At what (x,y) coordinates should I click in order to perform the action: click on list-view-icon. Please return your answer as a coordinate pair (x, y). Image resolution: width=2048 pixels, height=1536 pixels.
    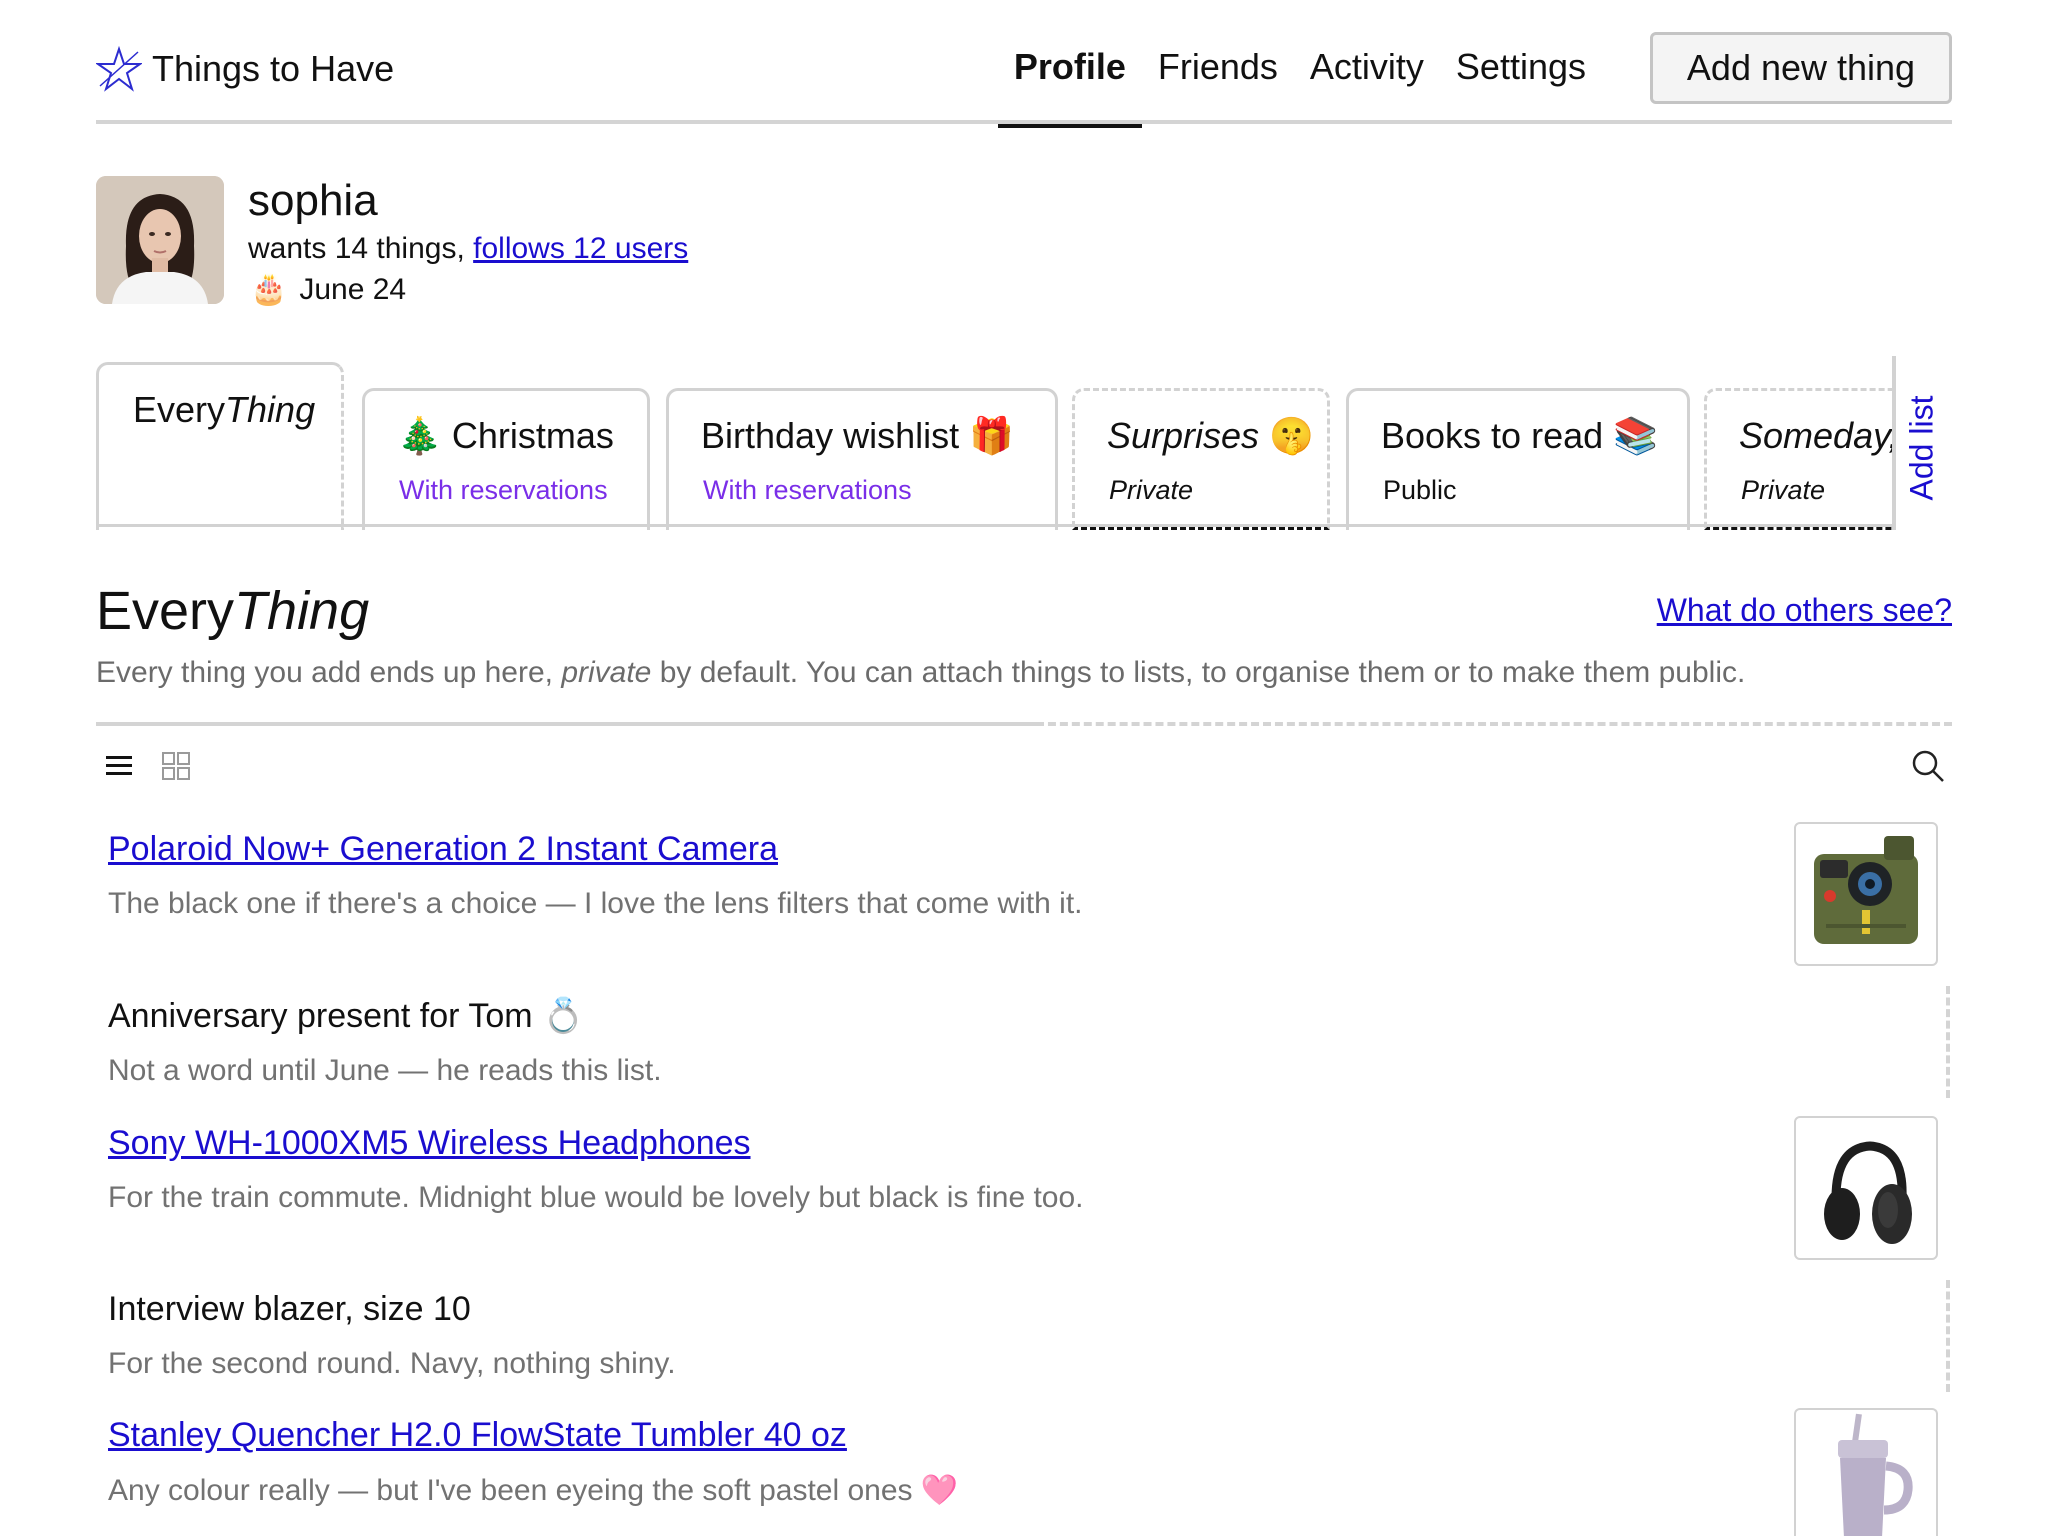
    Looking at the image, I should click on (120, 766).